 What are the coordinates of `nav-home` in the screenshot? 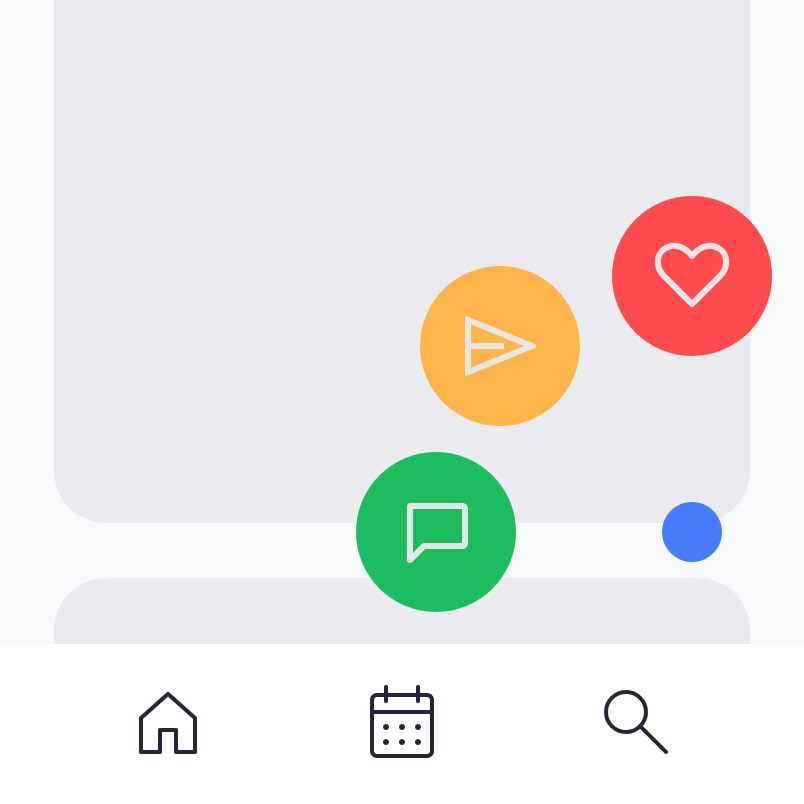 It's located at (168, 724).